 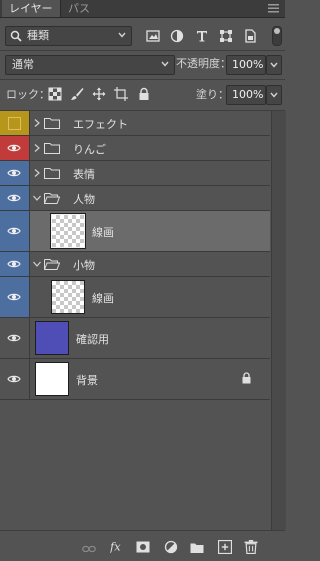 I want to click on shape-filter-icon, so click(x=226, y=36).